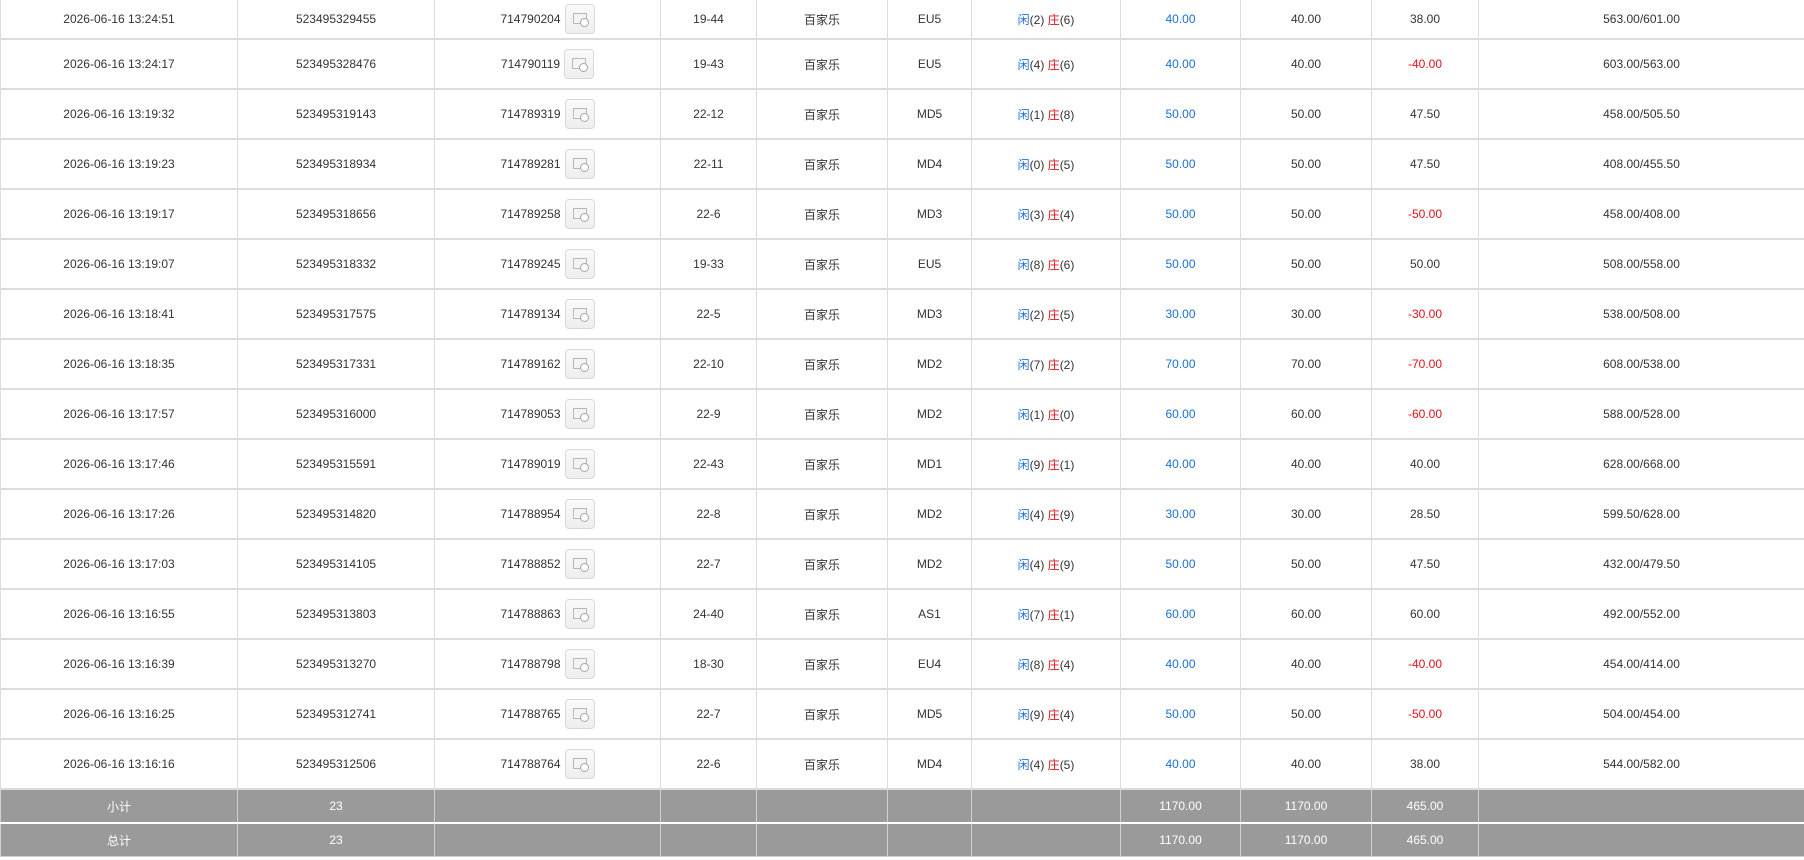 The image size is (1804, 860). I want to click on player-value: (1), so click(1037, 414).